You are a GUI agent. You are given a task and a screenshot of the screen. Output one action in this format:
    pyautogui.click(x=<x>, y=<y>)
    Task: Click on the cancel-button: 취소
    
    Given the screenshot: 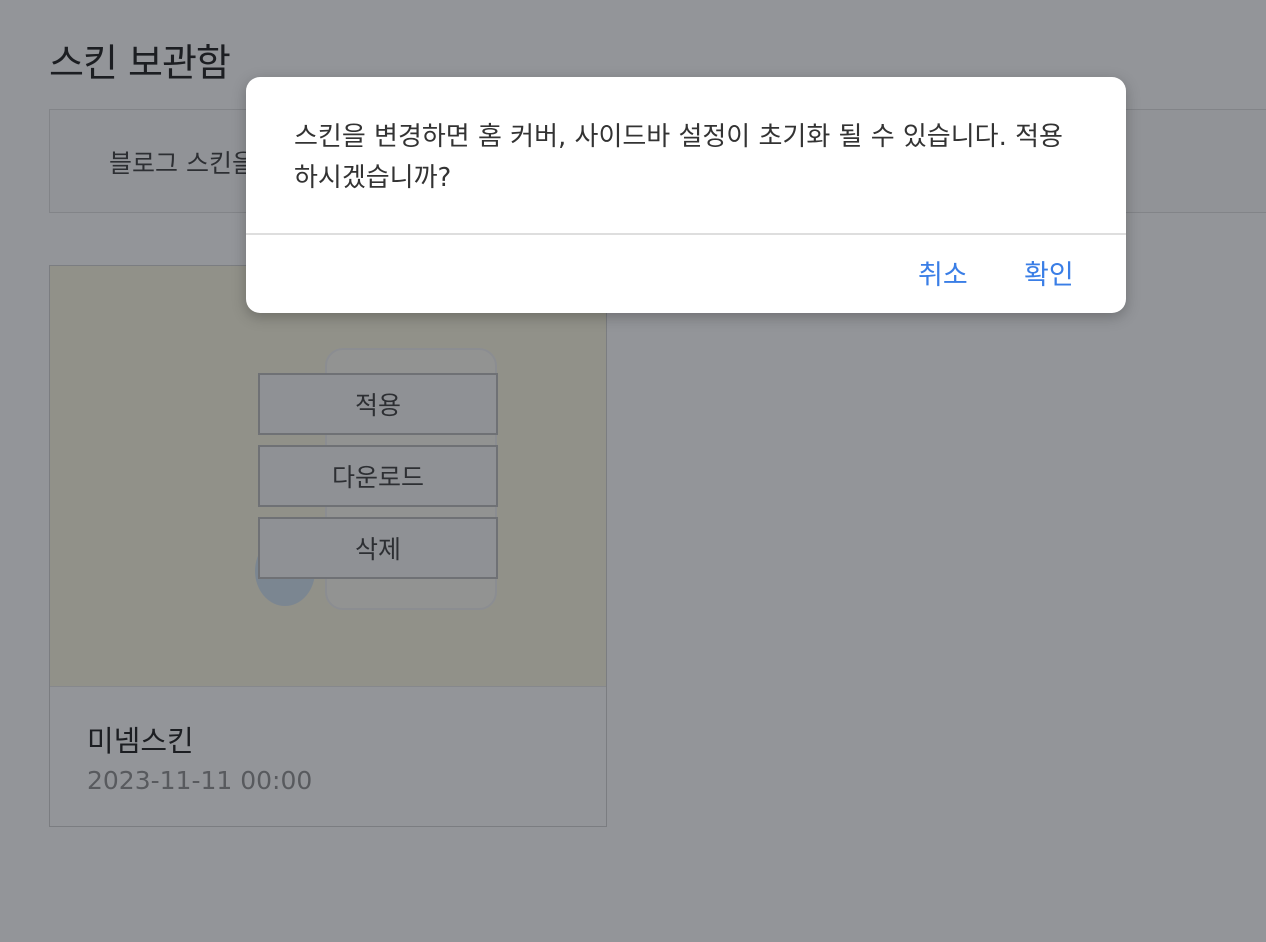 What is the action you would take?
    pyautogui.click(x=943, y=272)
    